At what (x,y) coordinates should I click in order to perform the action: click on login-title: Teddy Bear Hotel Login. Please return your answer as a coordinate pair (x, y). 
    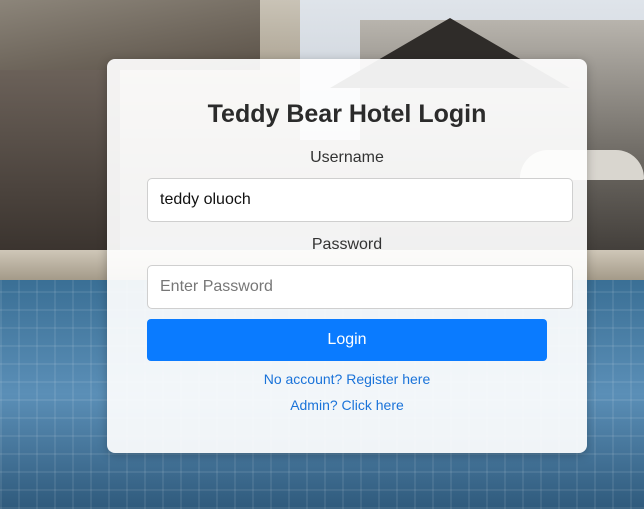
    Looking at the image, I should click on (347, 114).